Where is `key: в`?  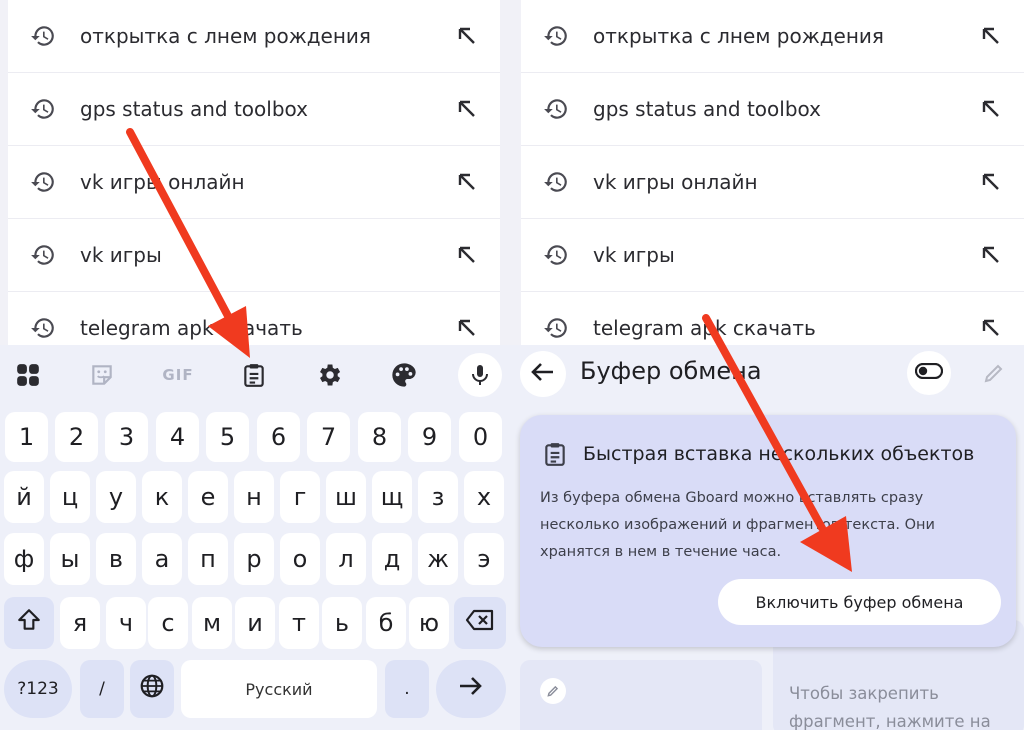
key: в is located at coordinates (116, 559).